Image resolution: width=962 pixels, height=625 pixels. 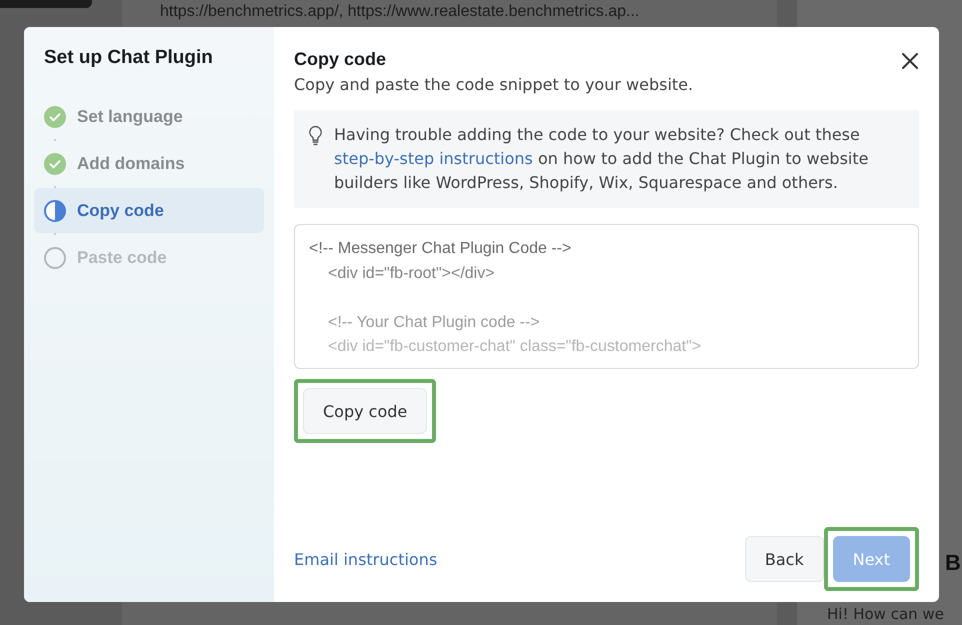 What do you see at coordinates (494, 84) in the screenshot?
I see `dialog-subtitle: Copy and paste the code snippet to your website.` at bounding box center [494, 84].